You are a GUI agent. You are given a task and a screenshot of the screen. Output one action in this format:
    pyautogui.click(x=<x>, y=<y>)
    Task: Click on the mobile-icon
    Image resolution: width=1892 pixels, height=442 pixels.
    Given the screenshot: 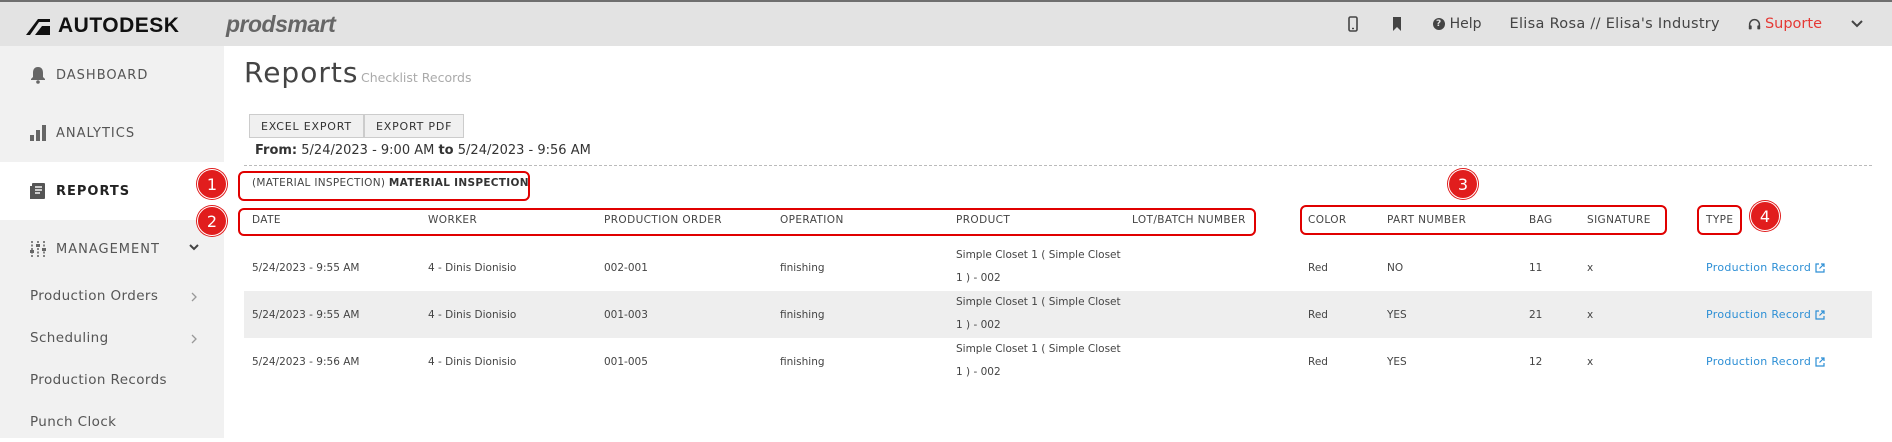 What is the action you would take?
    pyautogui.click(x=1353, y=24)
    